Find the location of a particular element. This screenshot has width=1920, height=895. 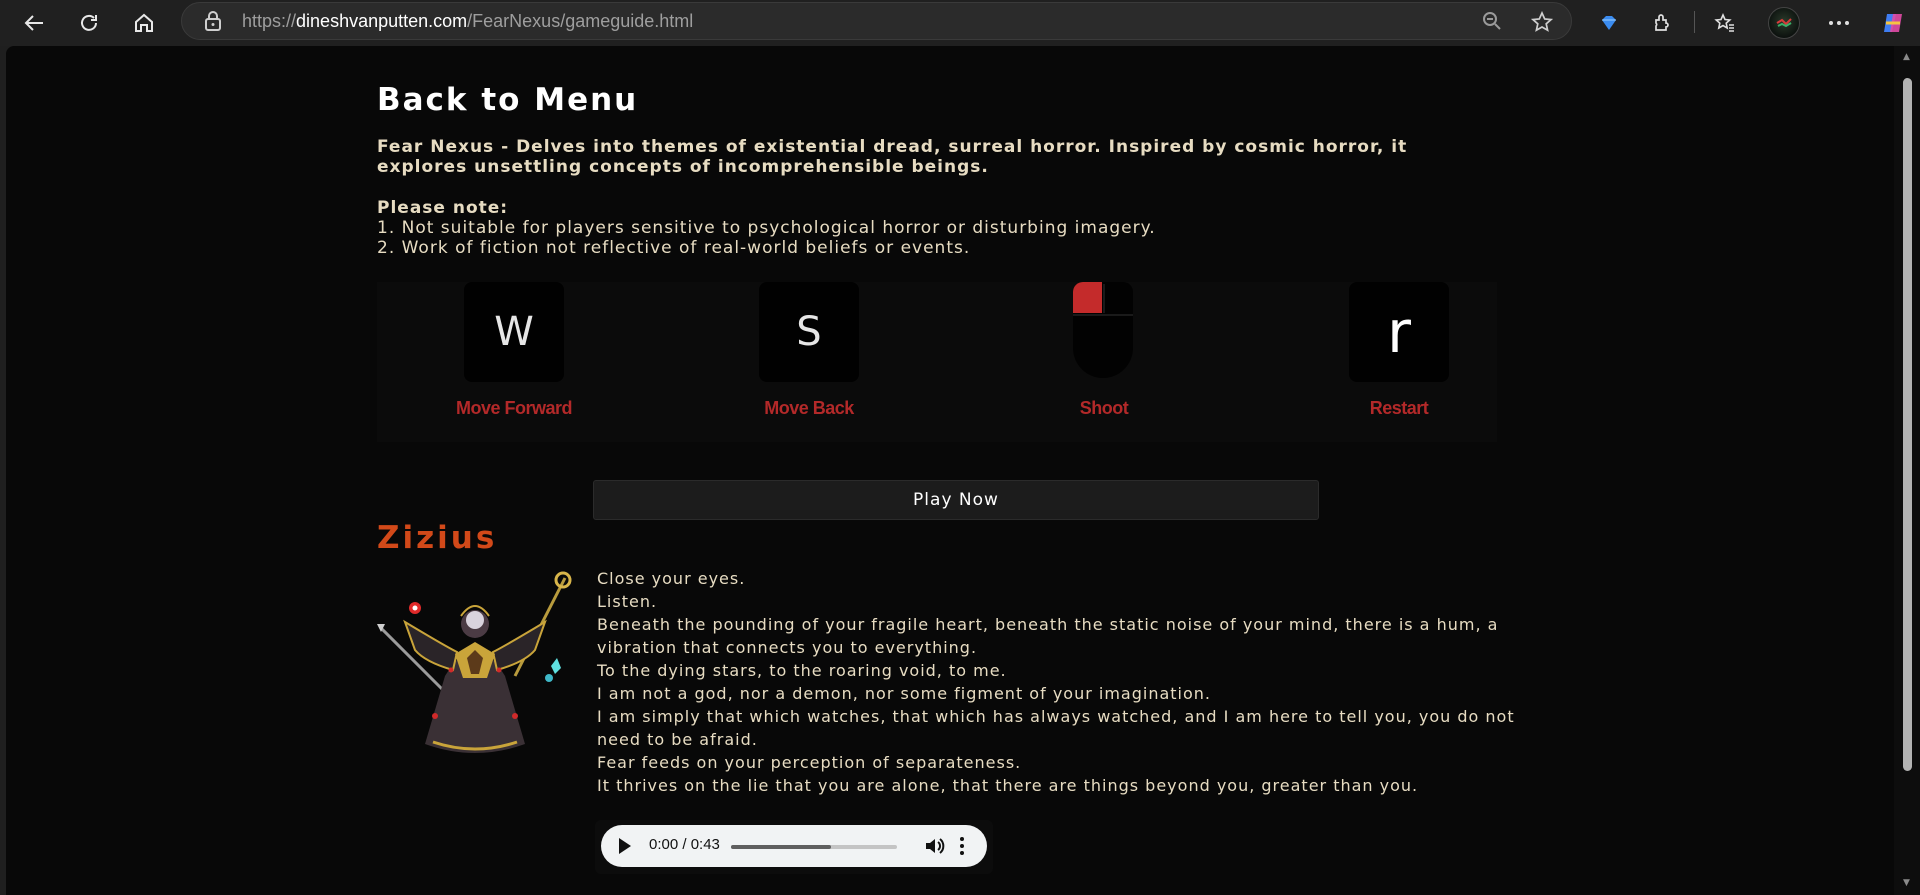

page-scrollbar: ▲ ▼ is located at coordinates (1907, 470).